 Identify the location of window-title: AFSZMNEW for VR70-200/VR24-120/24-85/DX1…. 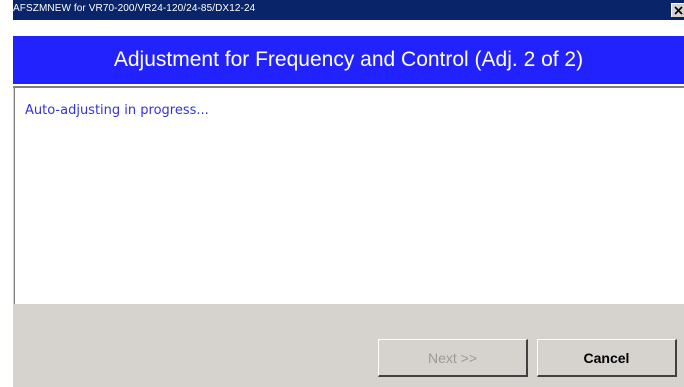
(134, 8).